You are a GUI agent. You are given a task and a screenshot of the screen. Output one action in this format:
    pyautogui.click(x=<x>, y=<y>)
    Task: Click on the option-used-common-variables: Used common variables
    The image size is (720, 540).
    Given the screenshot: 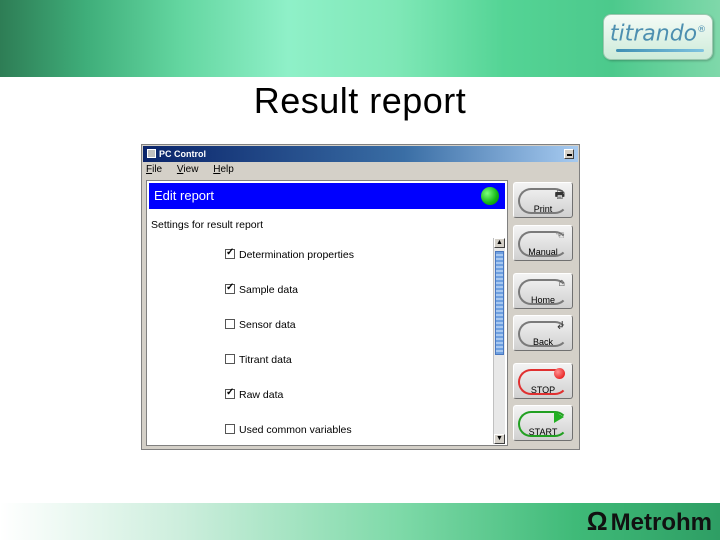 What is the action you would take?
    pyautogui.click(x=288, y=431)
    